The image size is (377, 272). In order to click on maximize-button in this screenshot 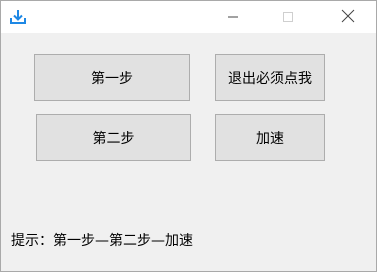, I will do `click(288, 17)`.